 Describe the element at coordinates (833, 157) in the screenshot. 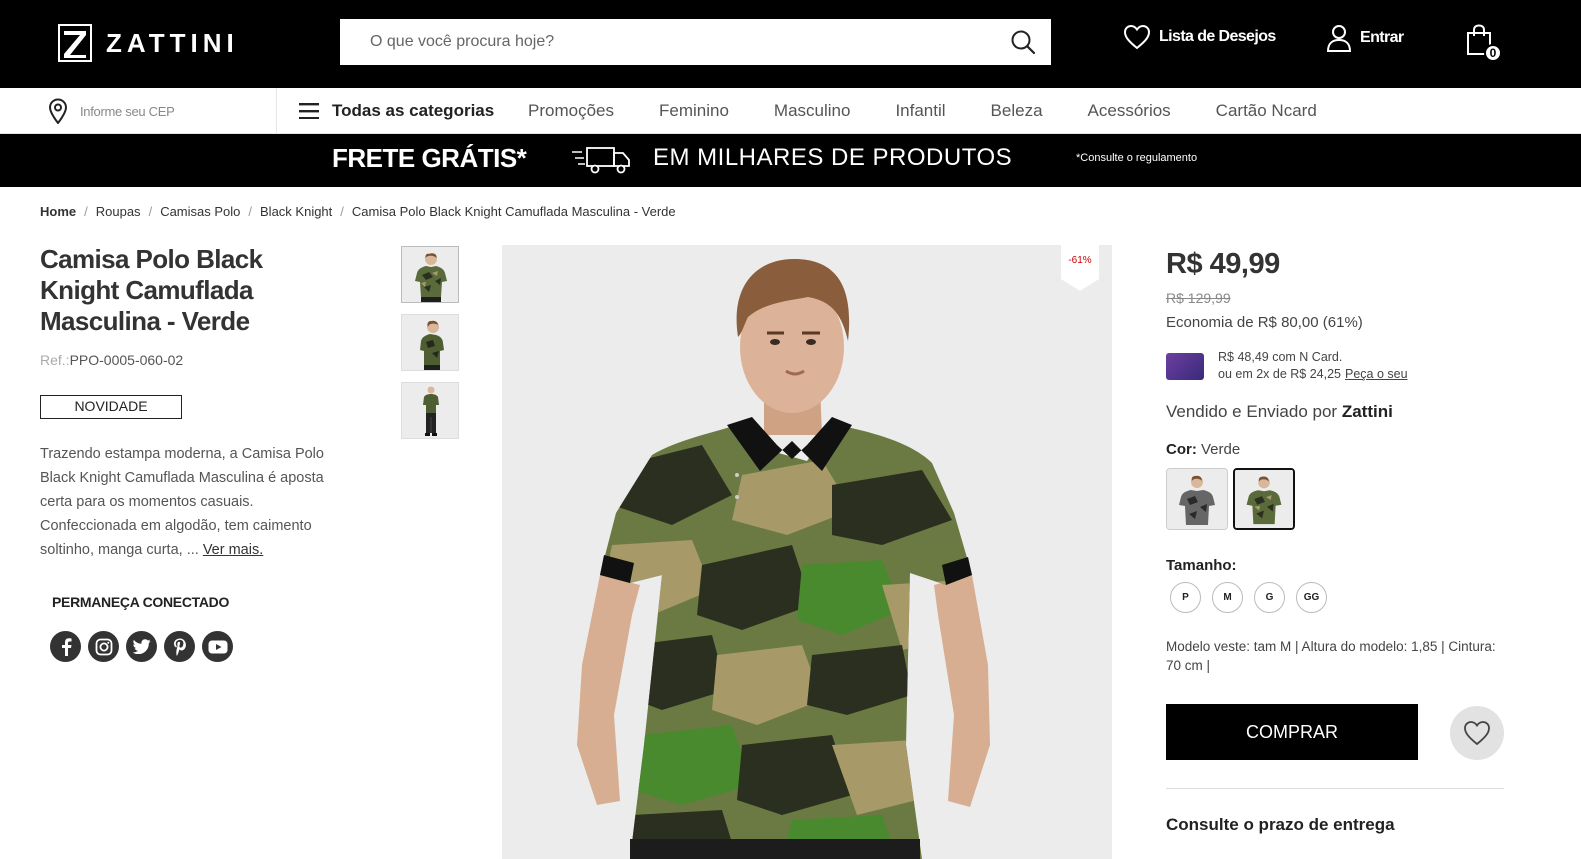

I see `banner-secondary-text: EM MILHARES DE PRODUTOS` at that location.